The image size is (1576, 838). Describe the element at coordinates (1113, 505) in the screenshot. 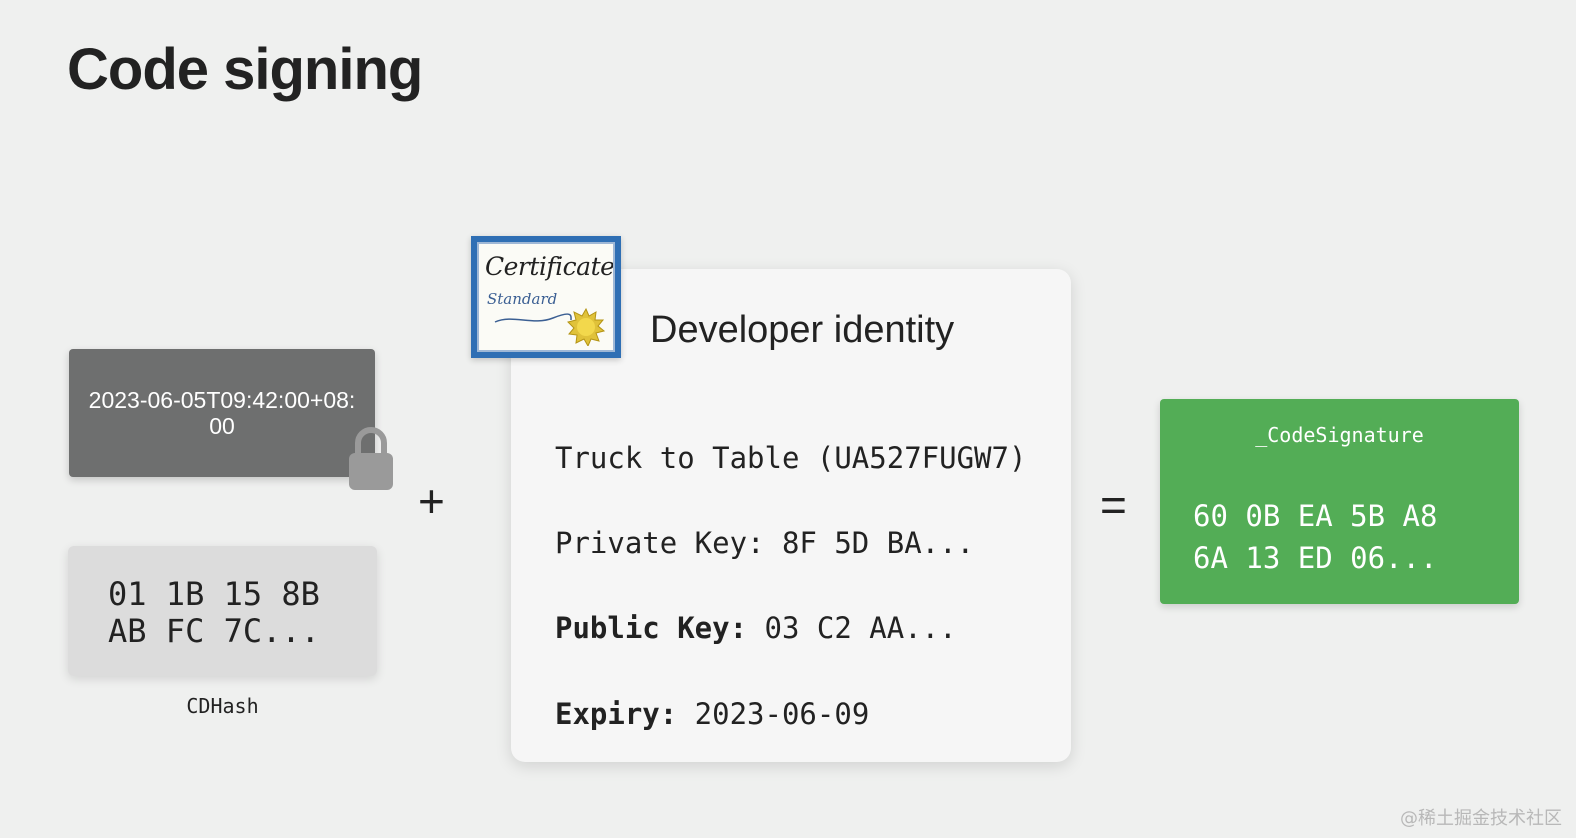

I see `equals-operator: =` at that location.